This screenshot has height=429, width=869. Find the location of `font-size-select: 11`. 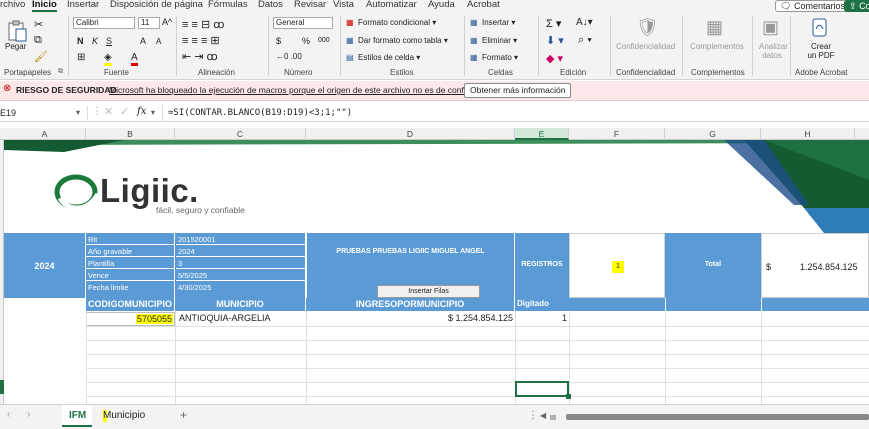

font-size-select: 11 is located at coordinates (149, 23).